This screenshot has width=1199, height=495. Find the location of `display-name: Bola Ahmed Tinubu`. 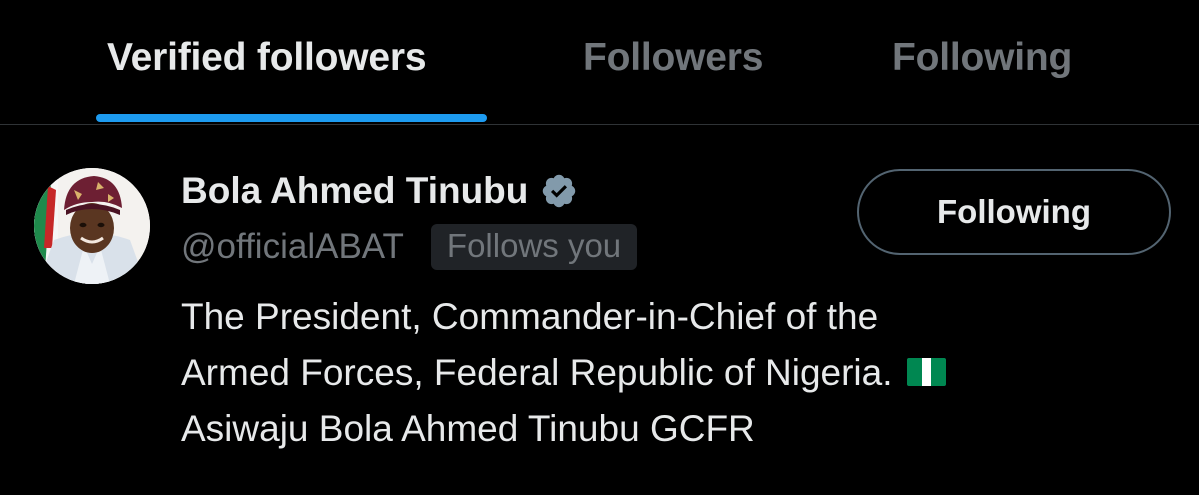

display-name: Bola Ahmed Tinubu is located at coordinates (354, 191).